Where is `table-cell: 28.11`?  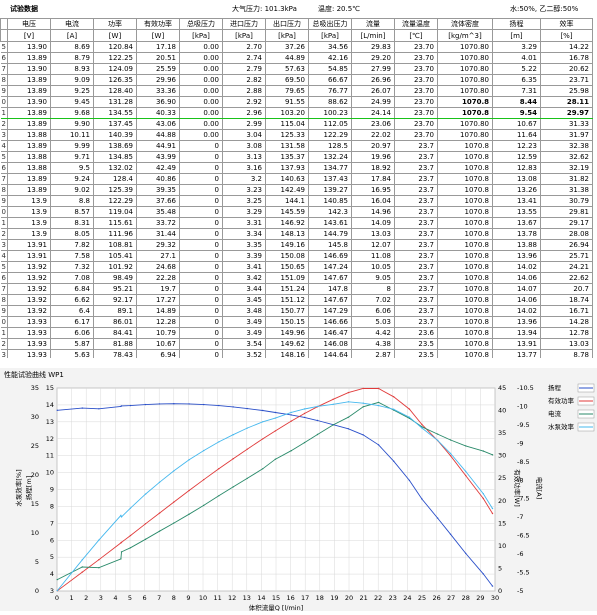 table-cell: 28.11 is located at coordinates (566, 102).